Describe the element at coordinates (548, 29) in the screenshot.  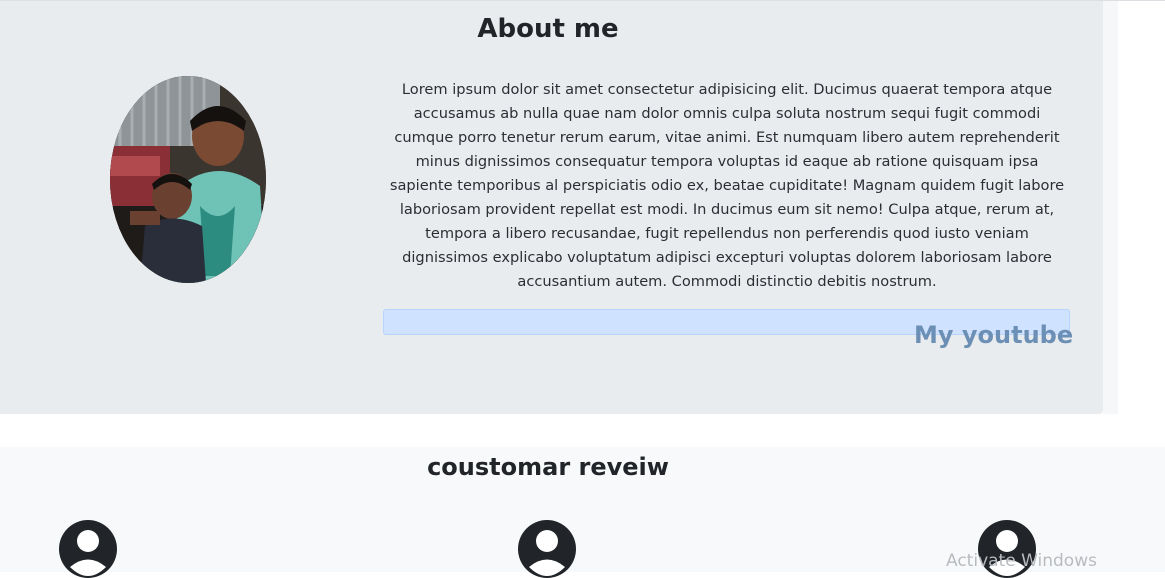
I see `about-title: About me` at that location.